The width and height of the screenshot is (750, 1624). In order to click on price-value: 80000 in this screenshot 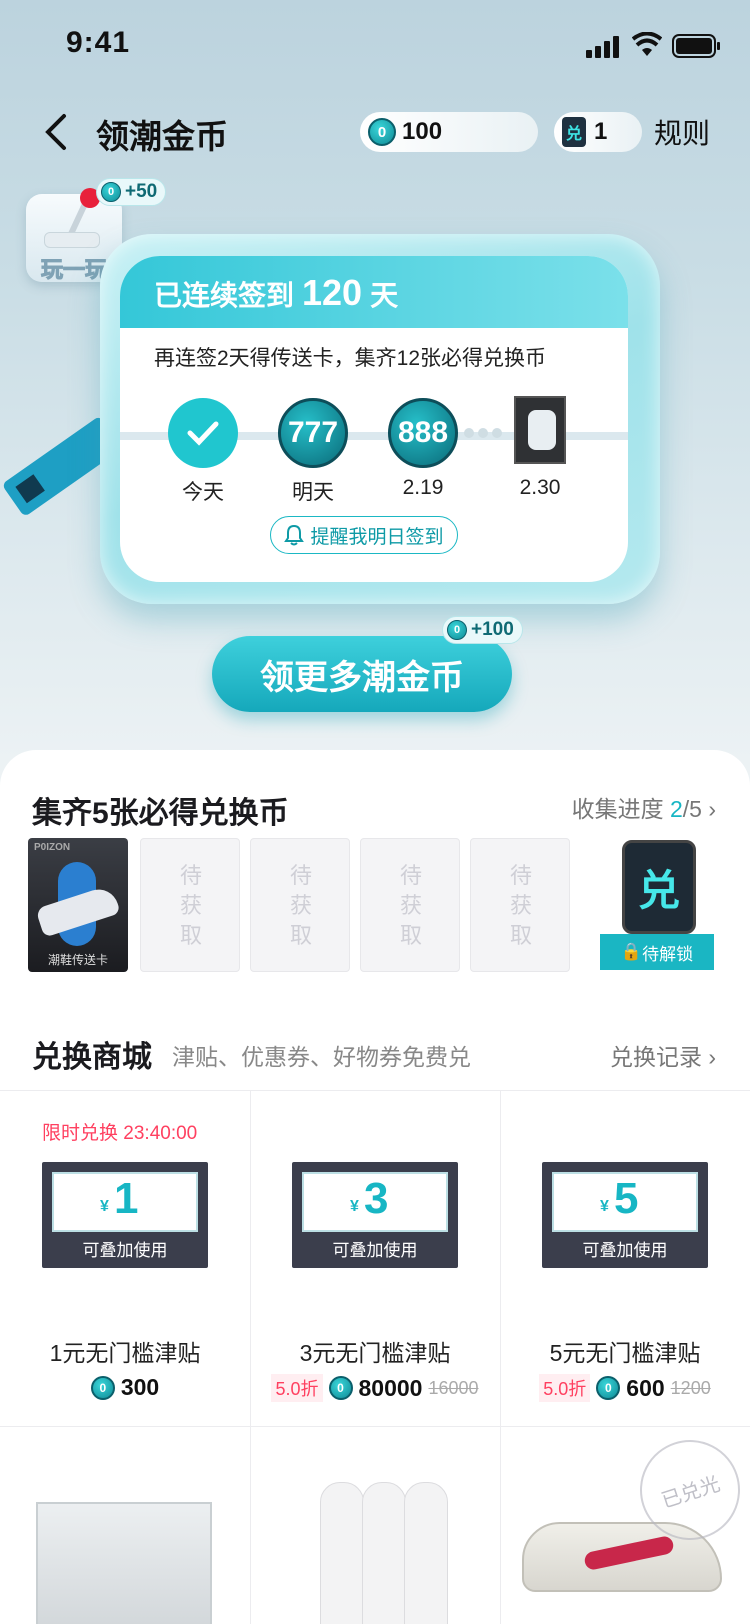, I will do `click(390, 1387)`.